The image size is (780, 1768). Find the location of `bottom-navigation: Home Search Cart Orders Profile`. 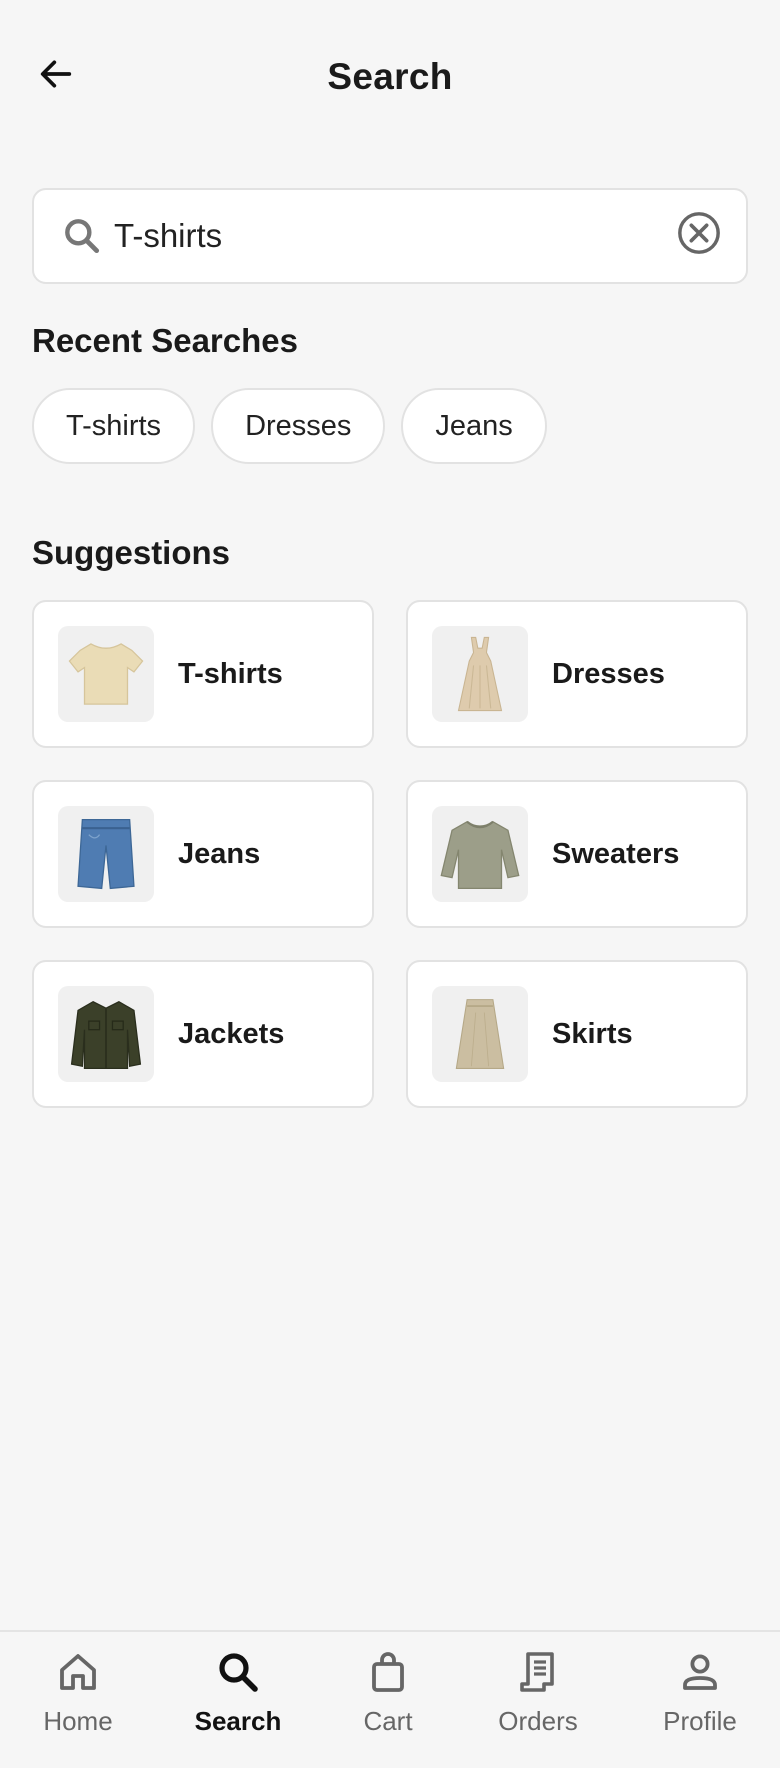

bottom-navigation: Home Search Cart Orders Profile is located at coordinates (390, 1699).